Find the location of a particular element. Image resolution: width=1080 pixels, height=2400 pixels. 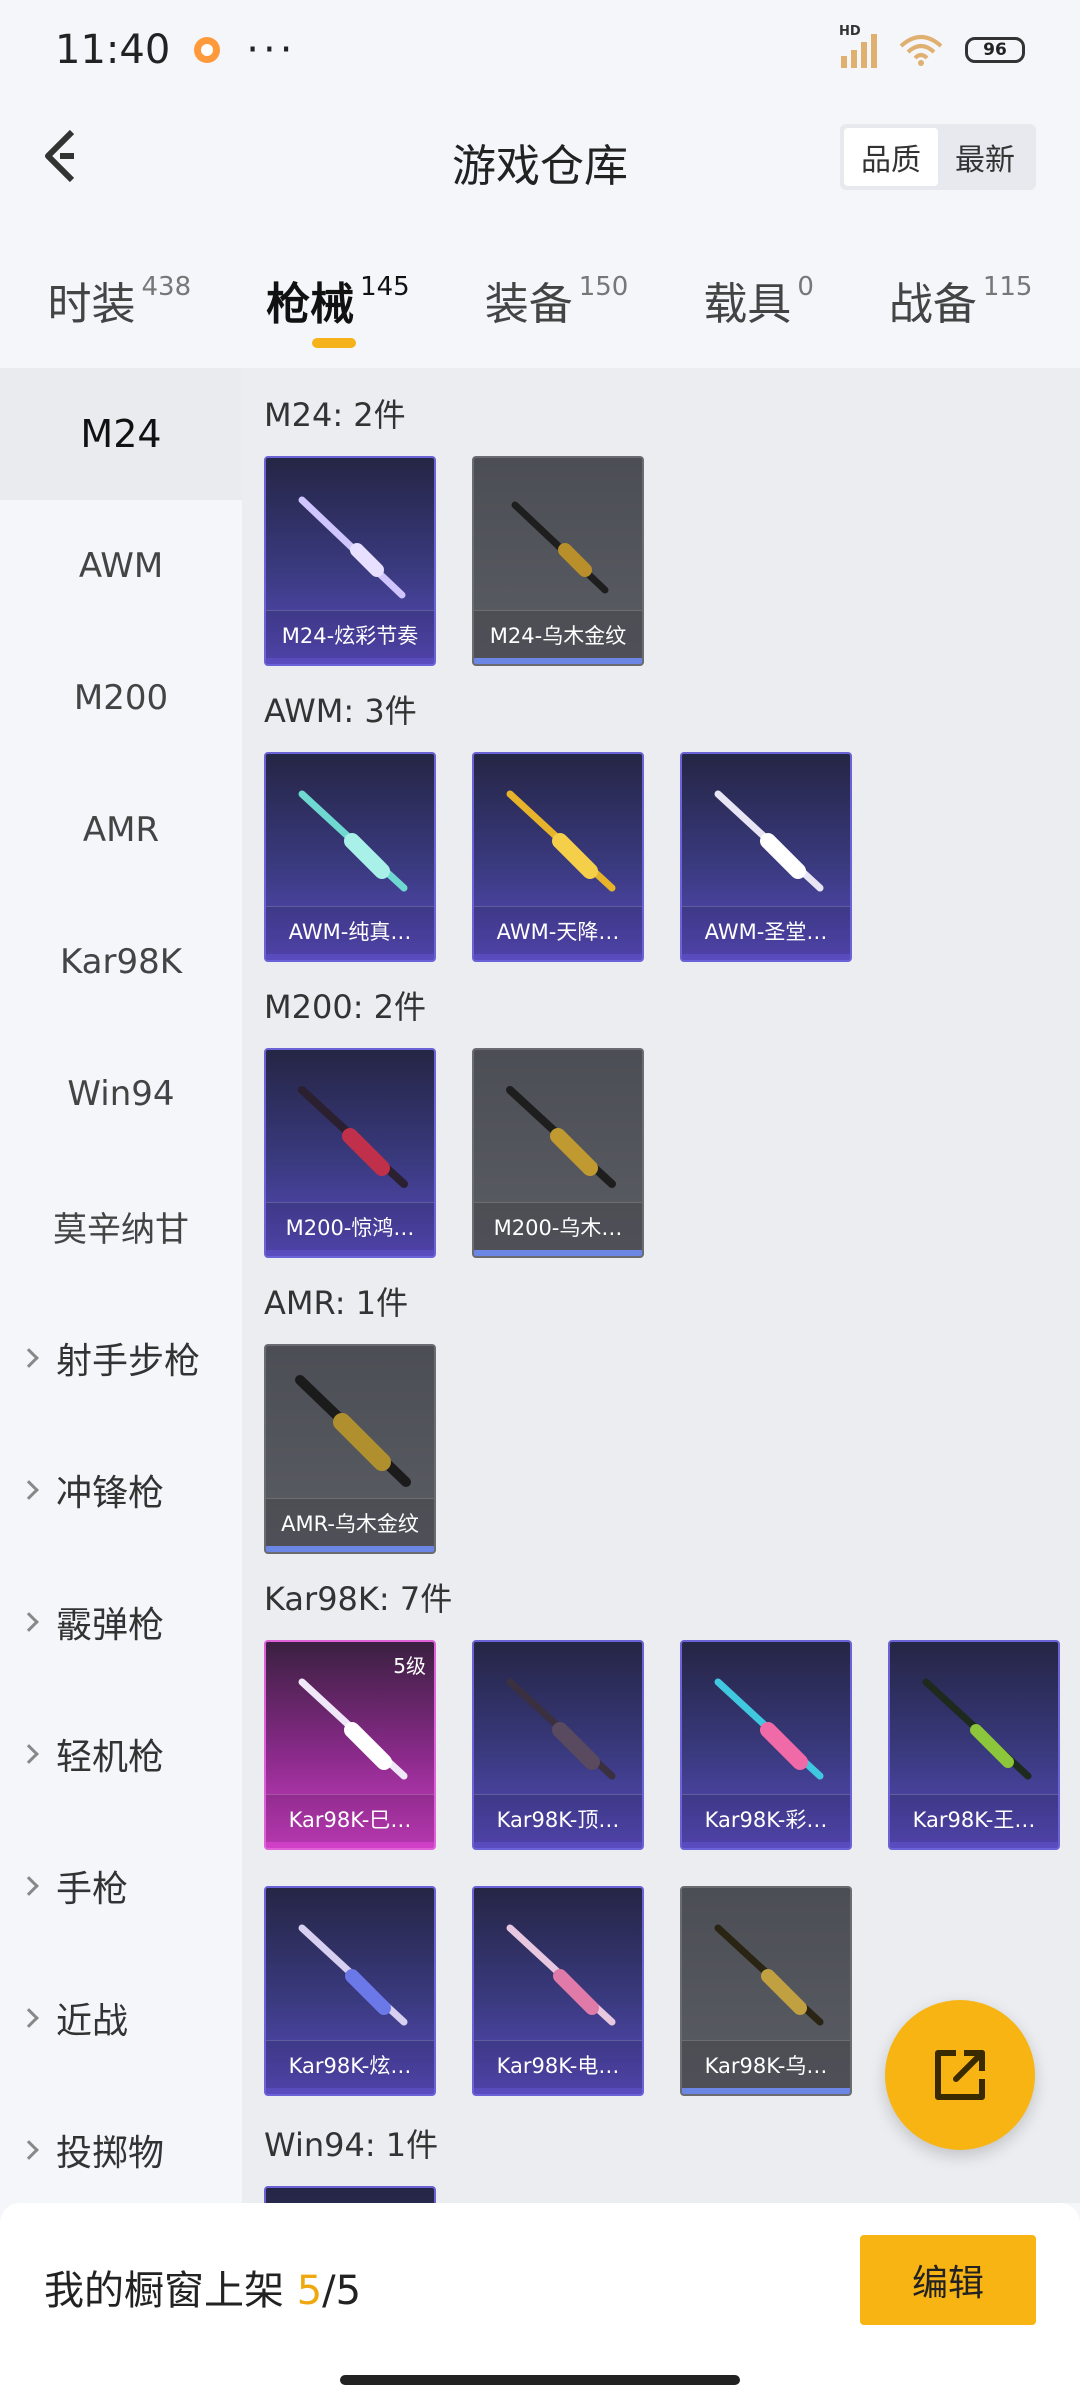

category-tabs: 时装 438 枪械 145 装备 150 载具 0 战备 115 is located at coordinates (540, 300).